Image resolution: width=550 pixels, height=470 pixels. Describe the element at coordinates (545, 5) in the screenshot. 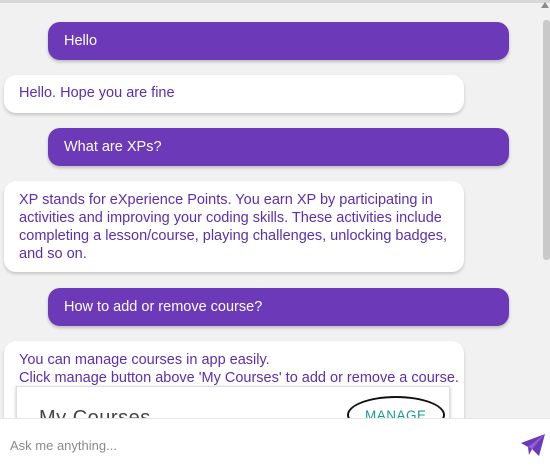

I see `chevron-up-icon` at that location.